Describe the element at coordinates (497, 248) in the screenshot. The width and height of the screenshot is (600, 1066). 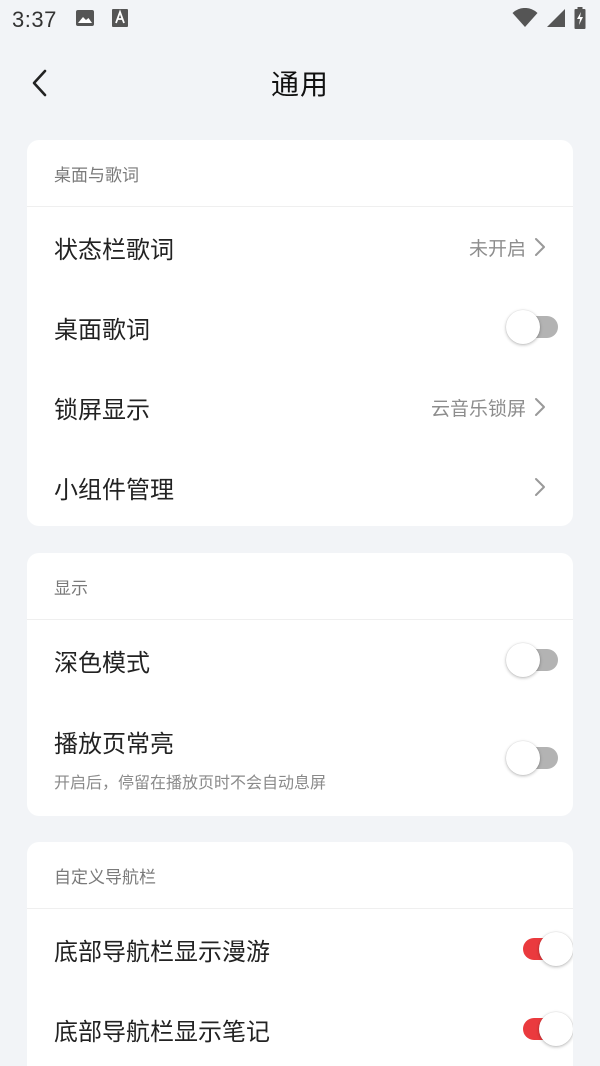
I see `row-value: 未开启` at that location.